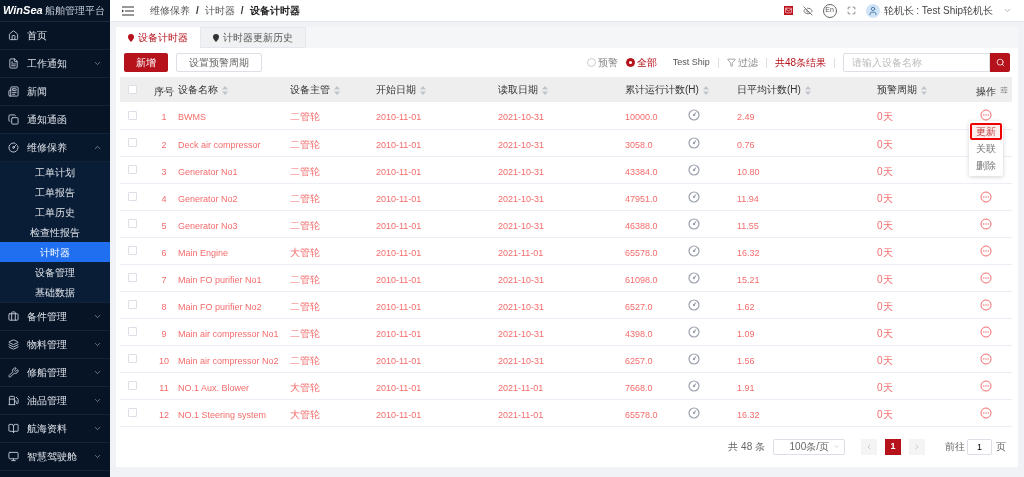  What do you see at coordinates (662, 89) in the screenshot?
I see `column-header: 累计运行计数(H)` at bounding box center [662, 89].